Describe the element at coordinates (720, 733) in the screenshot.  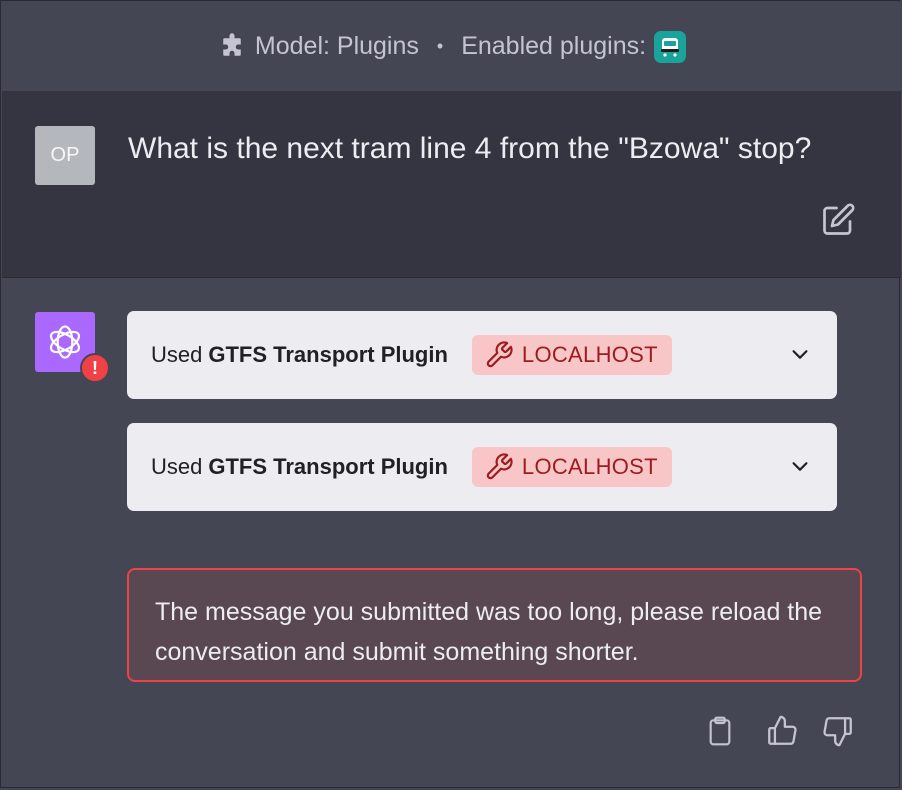
I see `clipboard-icon` at that location.